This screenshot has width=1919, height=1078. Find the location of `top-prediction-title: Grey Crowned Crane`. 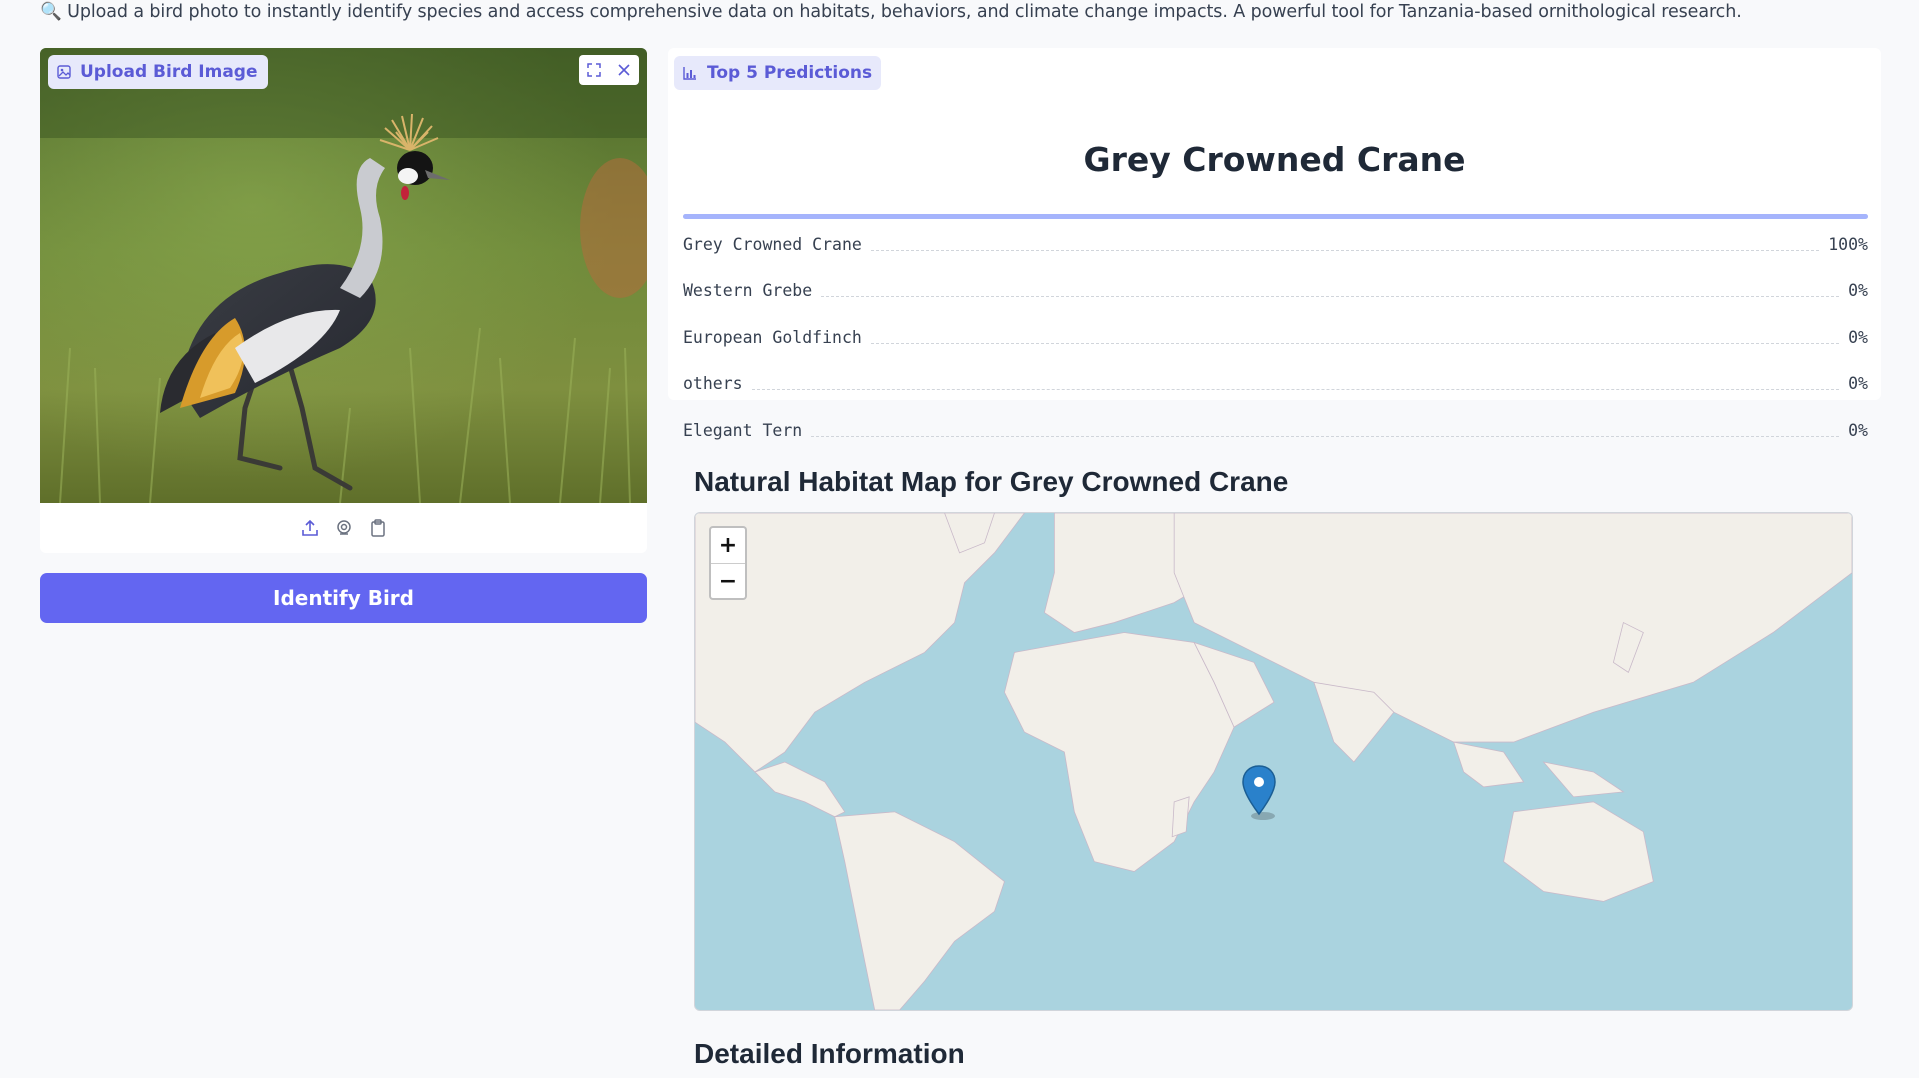

top-prediction-title: Grey Crowned Crane is located at coordinates (1274, 159).